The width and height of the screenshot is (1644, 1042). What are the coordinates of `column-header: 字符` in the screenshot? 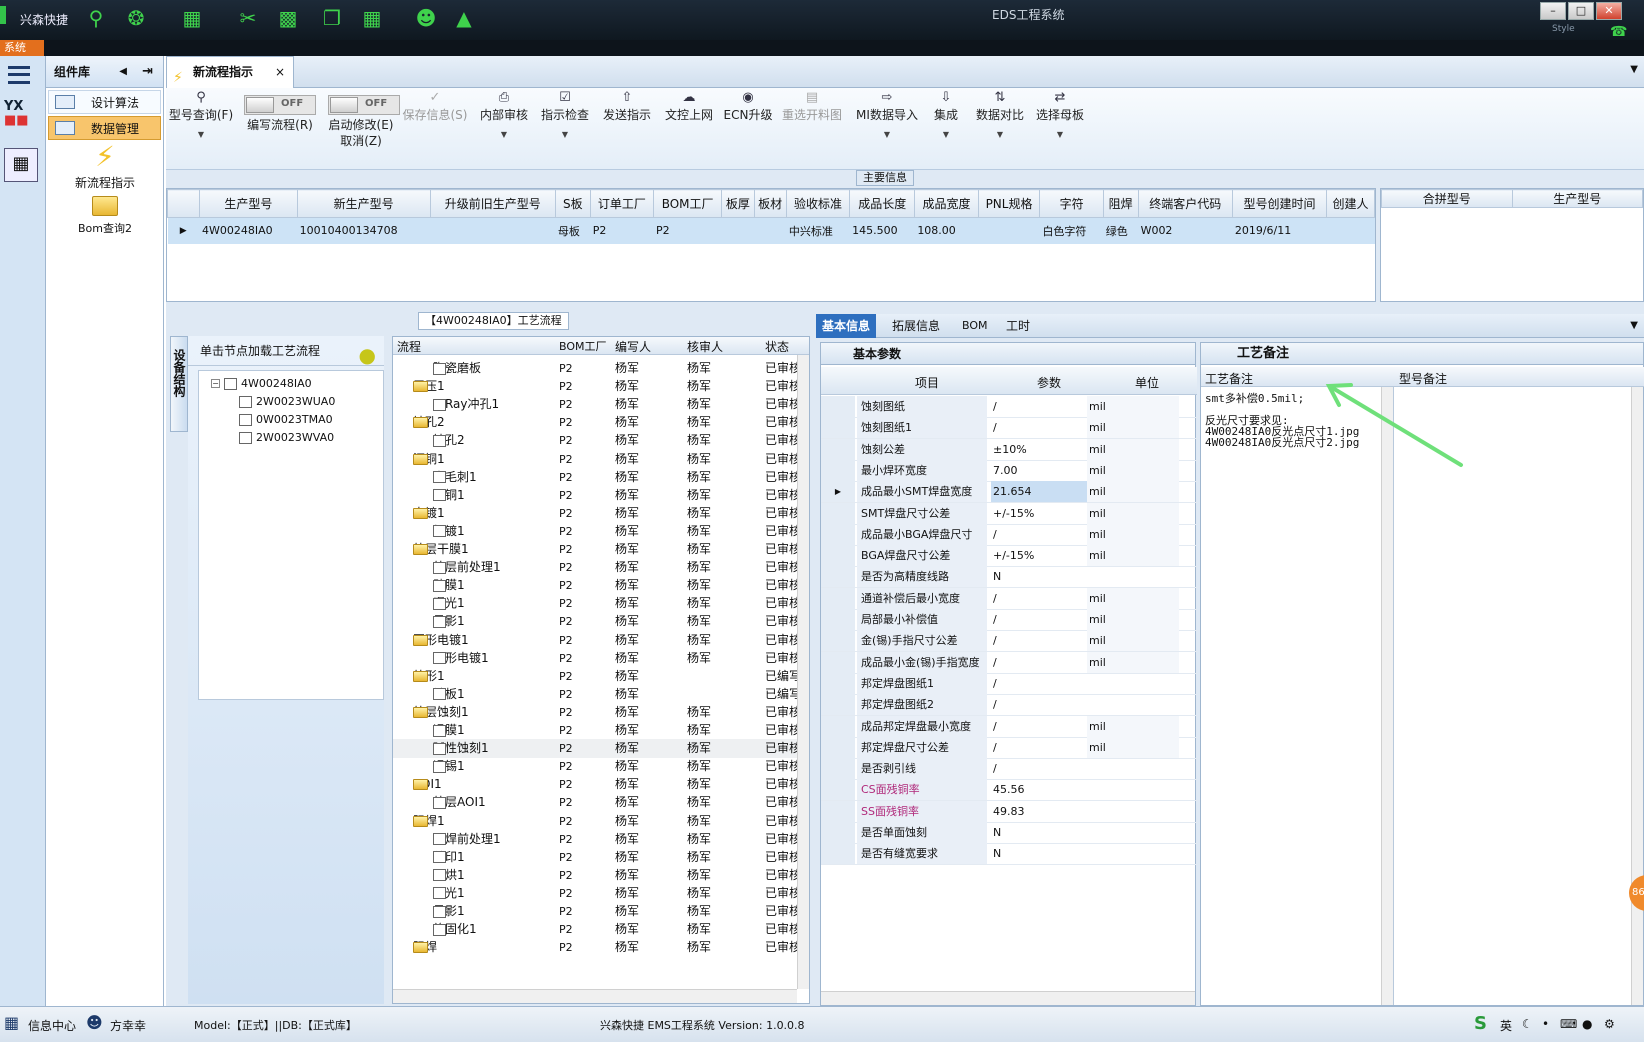 It's located at (1071, 203).